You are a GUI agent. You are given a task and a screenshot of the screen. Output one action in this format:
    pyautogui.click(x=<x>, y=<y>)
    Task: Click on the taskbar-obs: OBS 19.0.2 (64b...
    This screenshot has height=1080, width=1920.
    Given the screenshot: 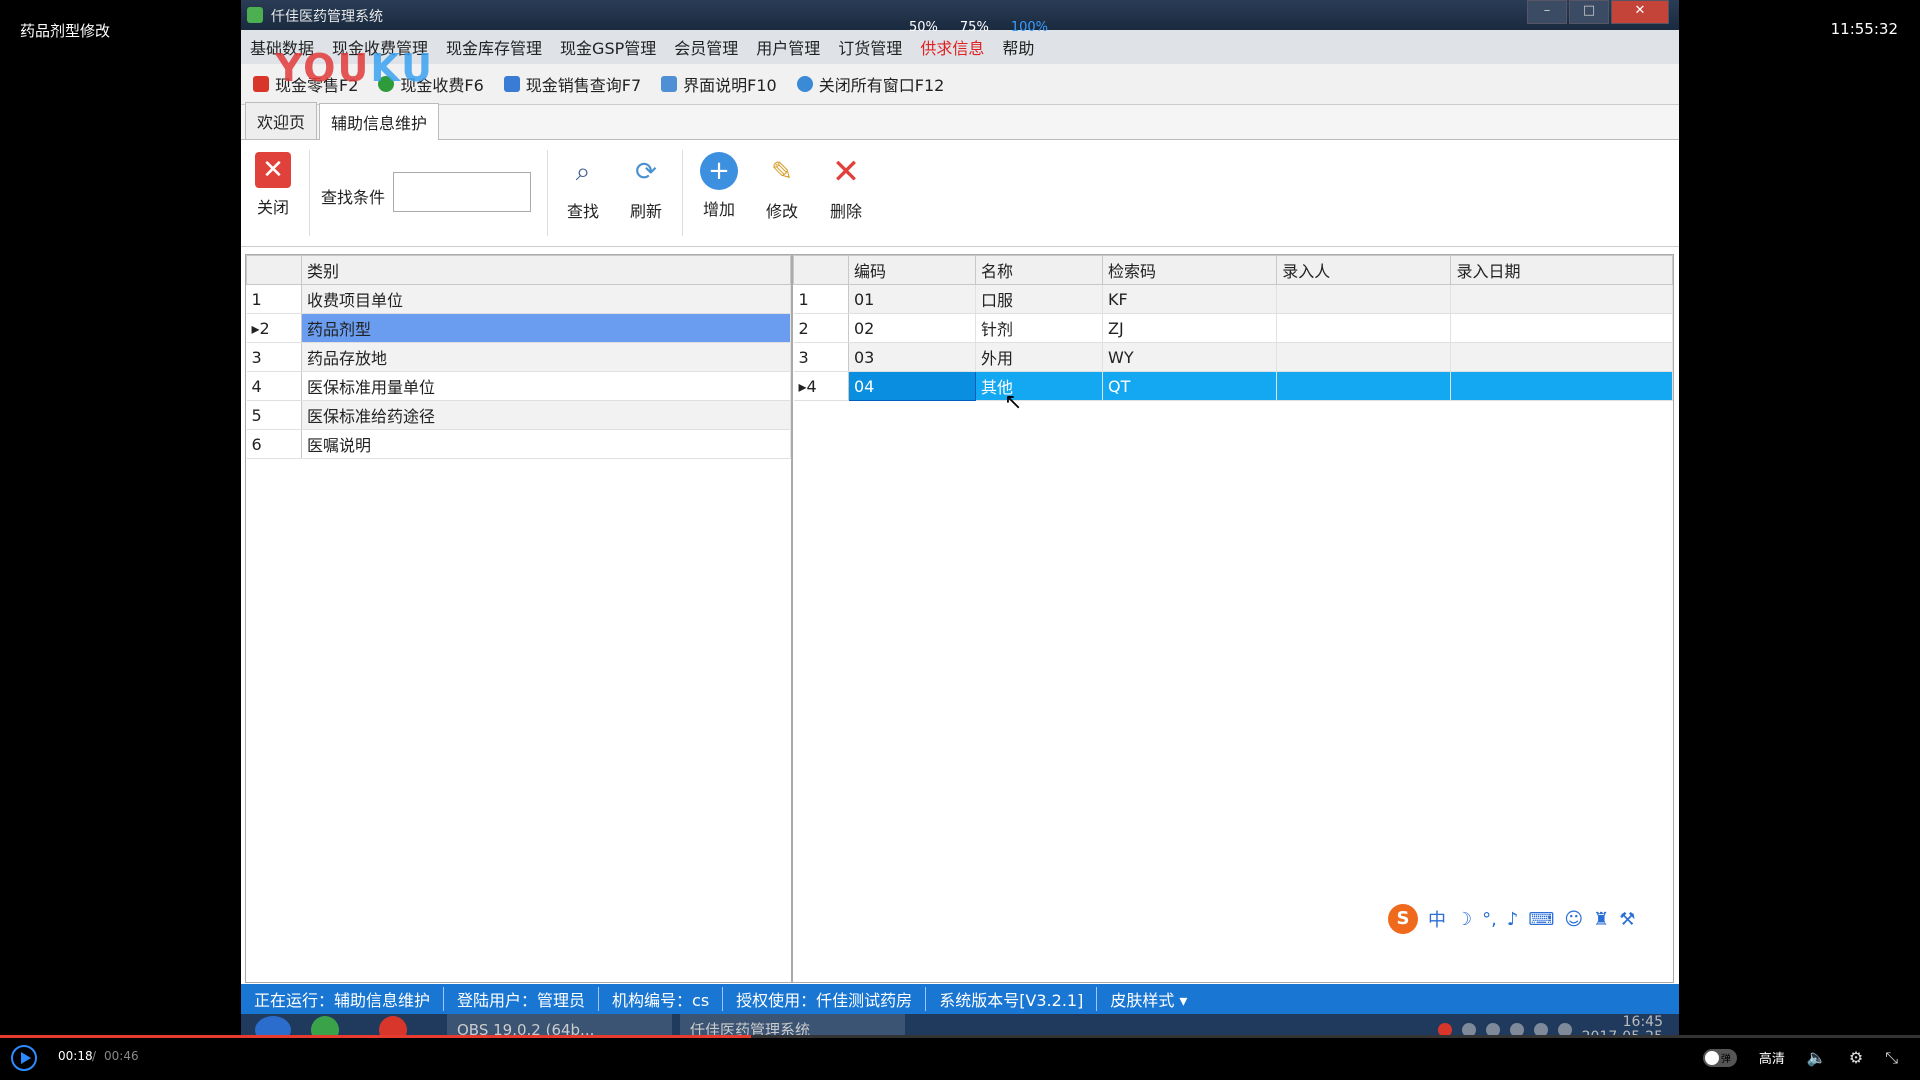 What is the action you would take?
    pyautogui.click(x=559, y=1024)
    